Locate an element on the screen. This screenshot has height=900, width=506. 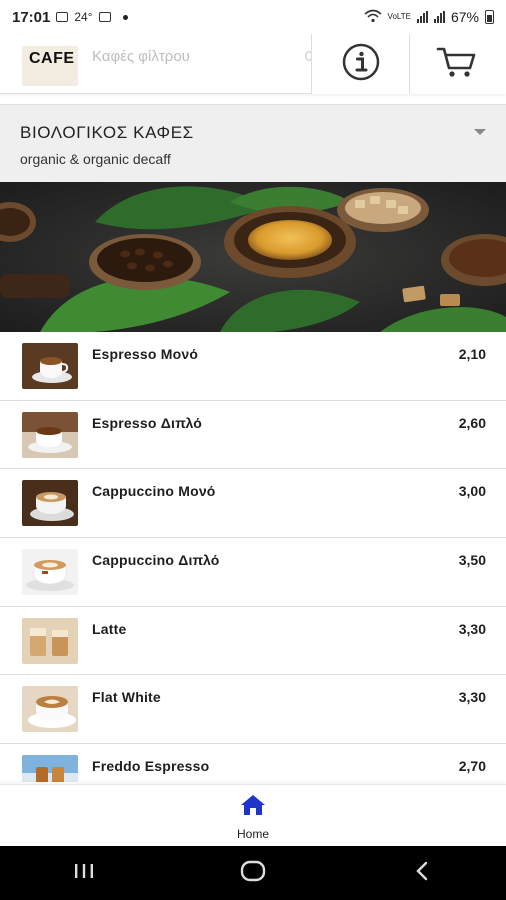
notification-icon is located at coordinates (104, 17).